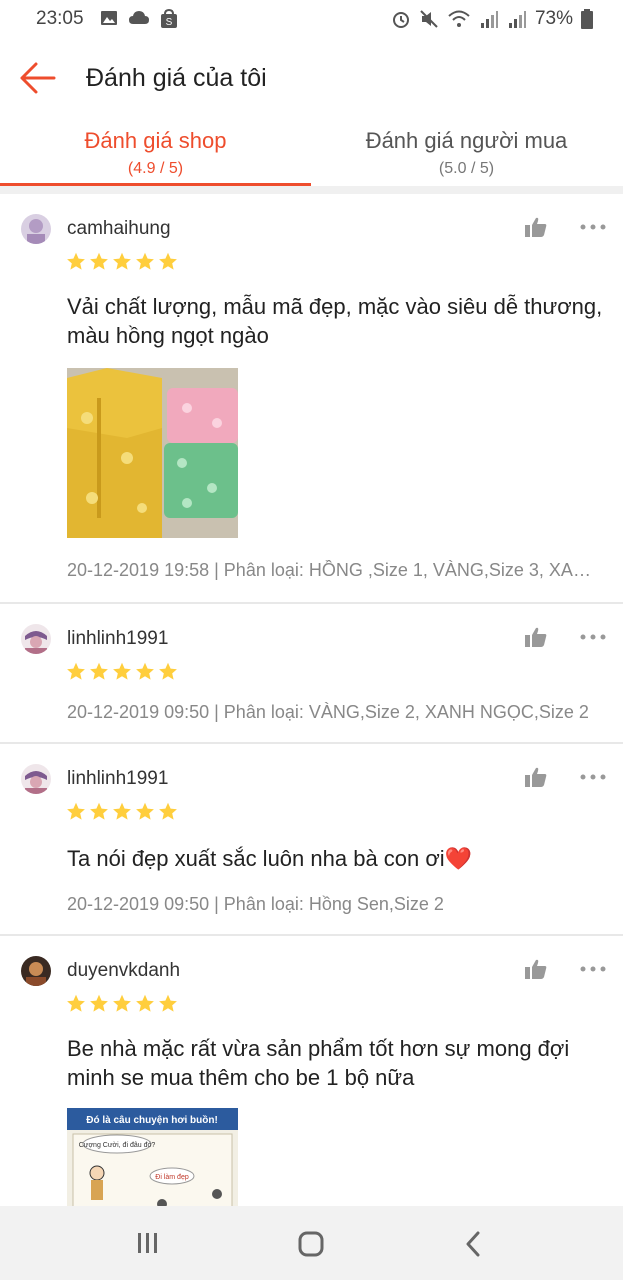 Image resolution: width=623 pixels, height=1280 pixels. What do you see at coordinates (117, 1145) in the screenshot?
I see `comic-bubble-1: Cượng Cười, đi đâu đó?` at bounding box center [117, 1145].